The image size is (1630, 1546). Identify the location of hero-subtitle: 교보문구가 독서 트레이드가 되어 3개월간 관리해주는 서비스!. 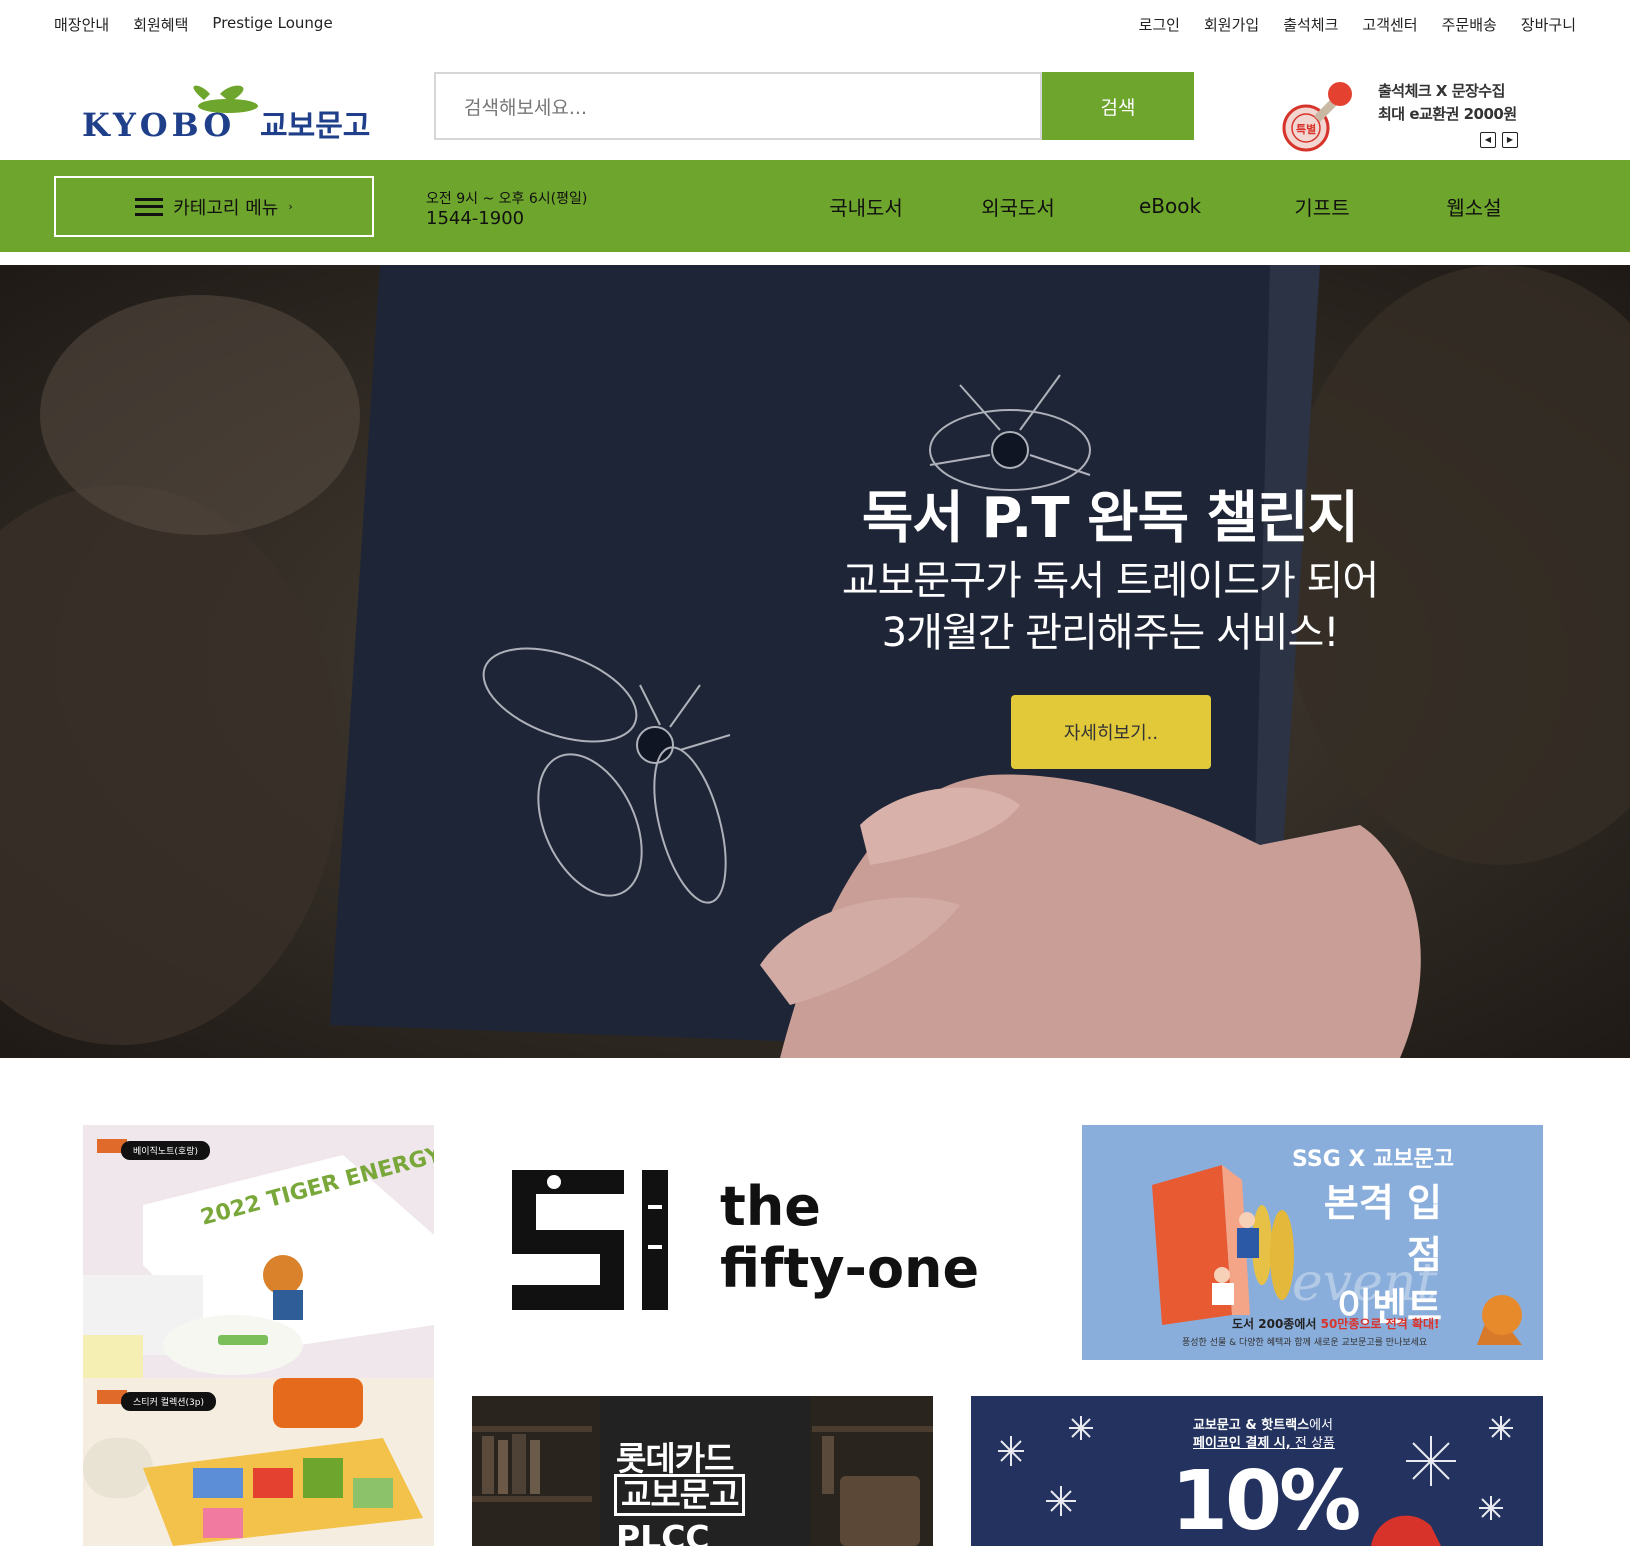
(1110, 607).